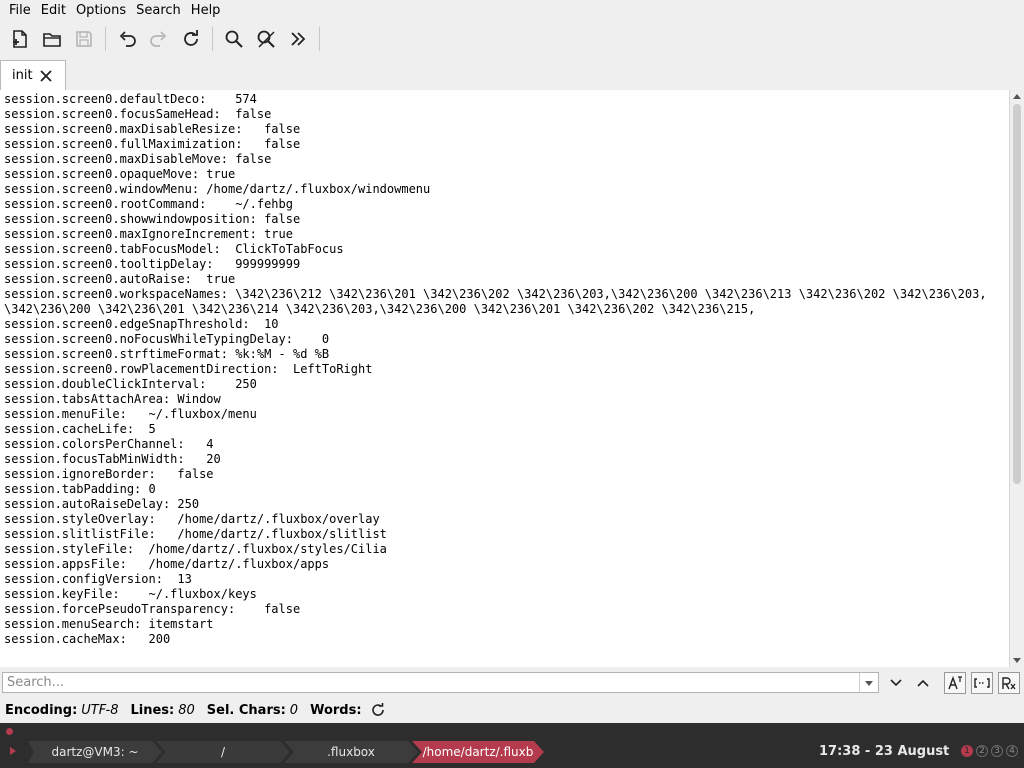 Image resolution: width=1024 pixels, height=768 pixels. What do you see at coordinates (152, 144) in the screenshot?
I see `editor-line: session.screen0.fullMaximization: false` at bounding box center [152, 144].